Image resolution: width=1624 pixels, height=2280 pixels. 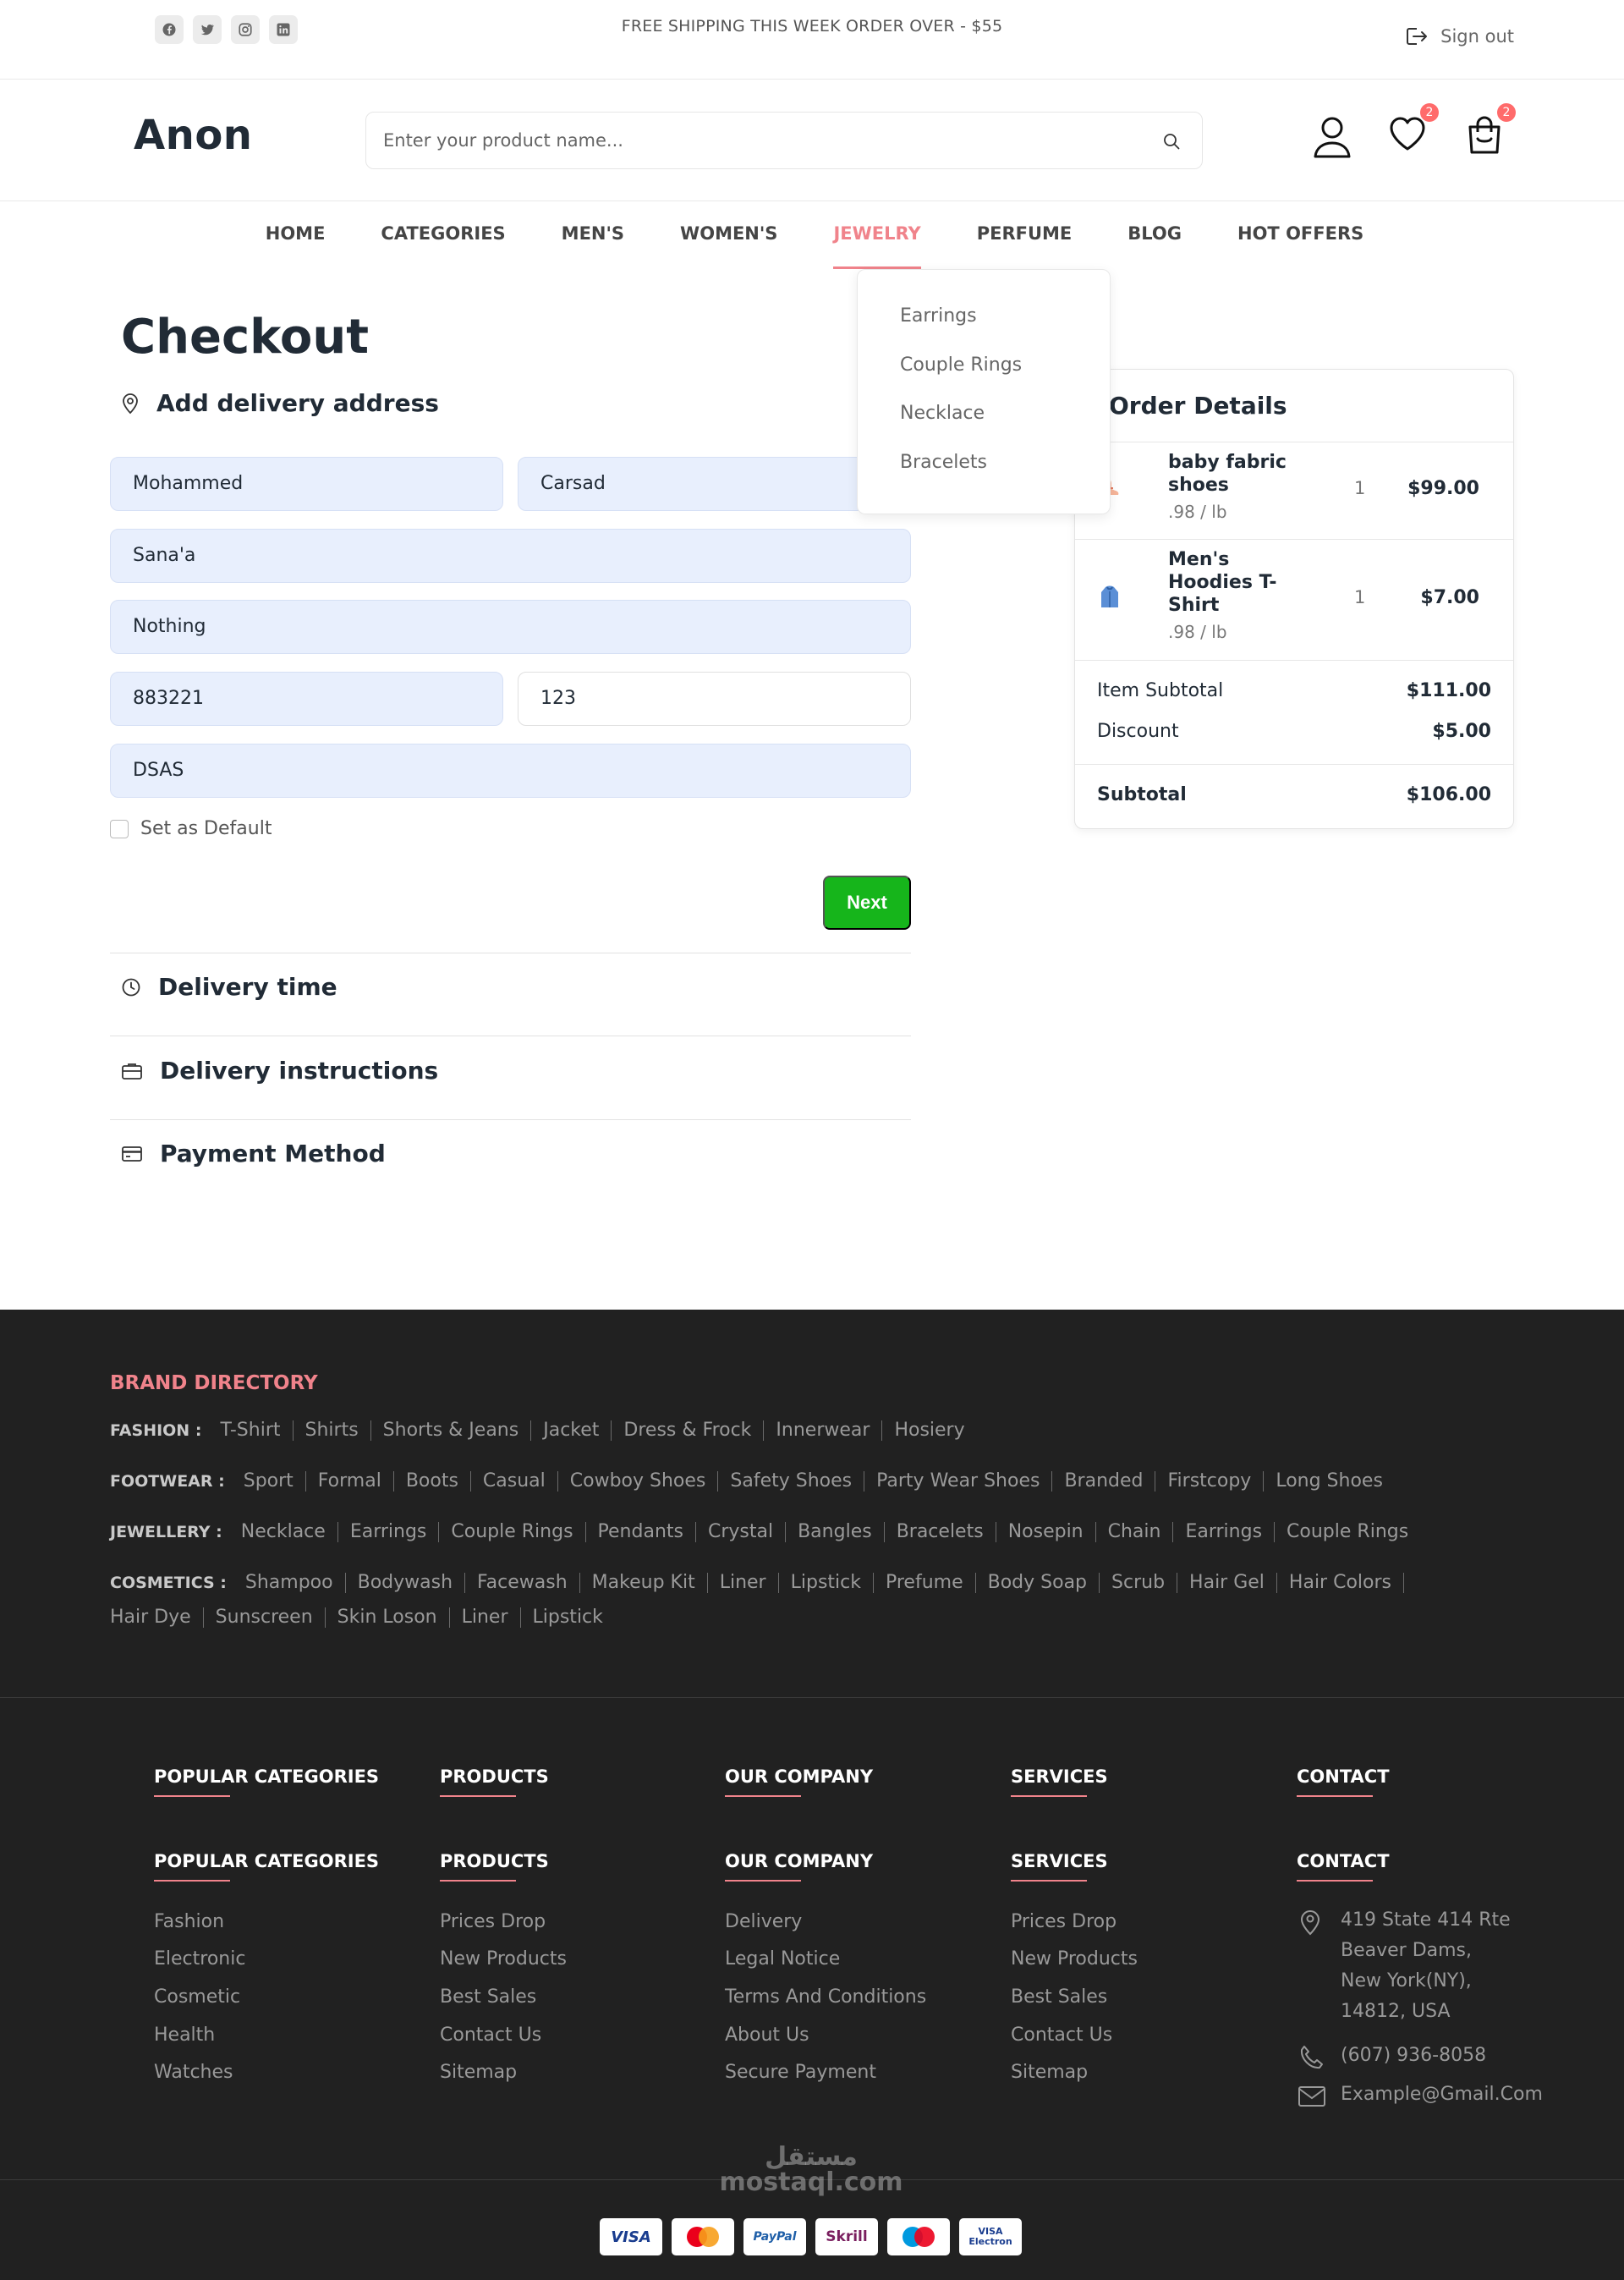 What do you see at coordinates (1332, 137) in the screenshot?
I see `user-icon` at bounding box center [1332, 137].